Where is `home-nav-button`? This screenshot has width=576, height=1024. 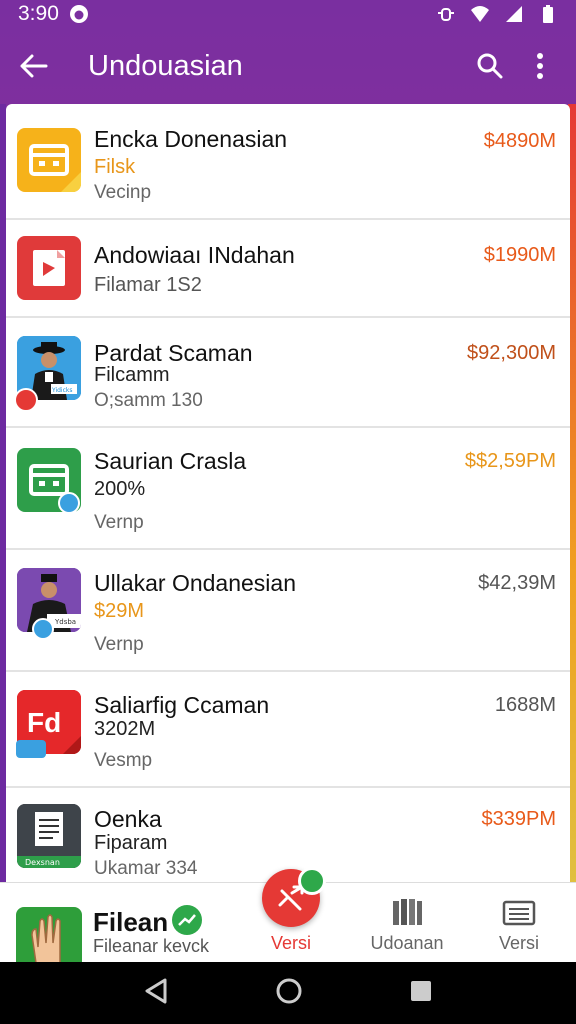
home-nav-button is located at coordinates (289, 993).